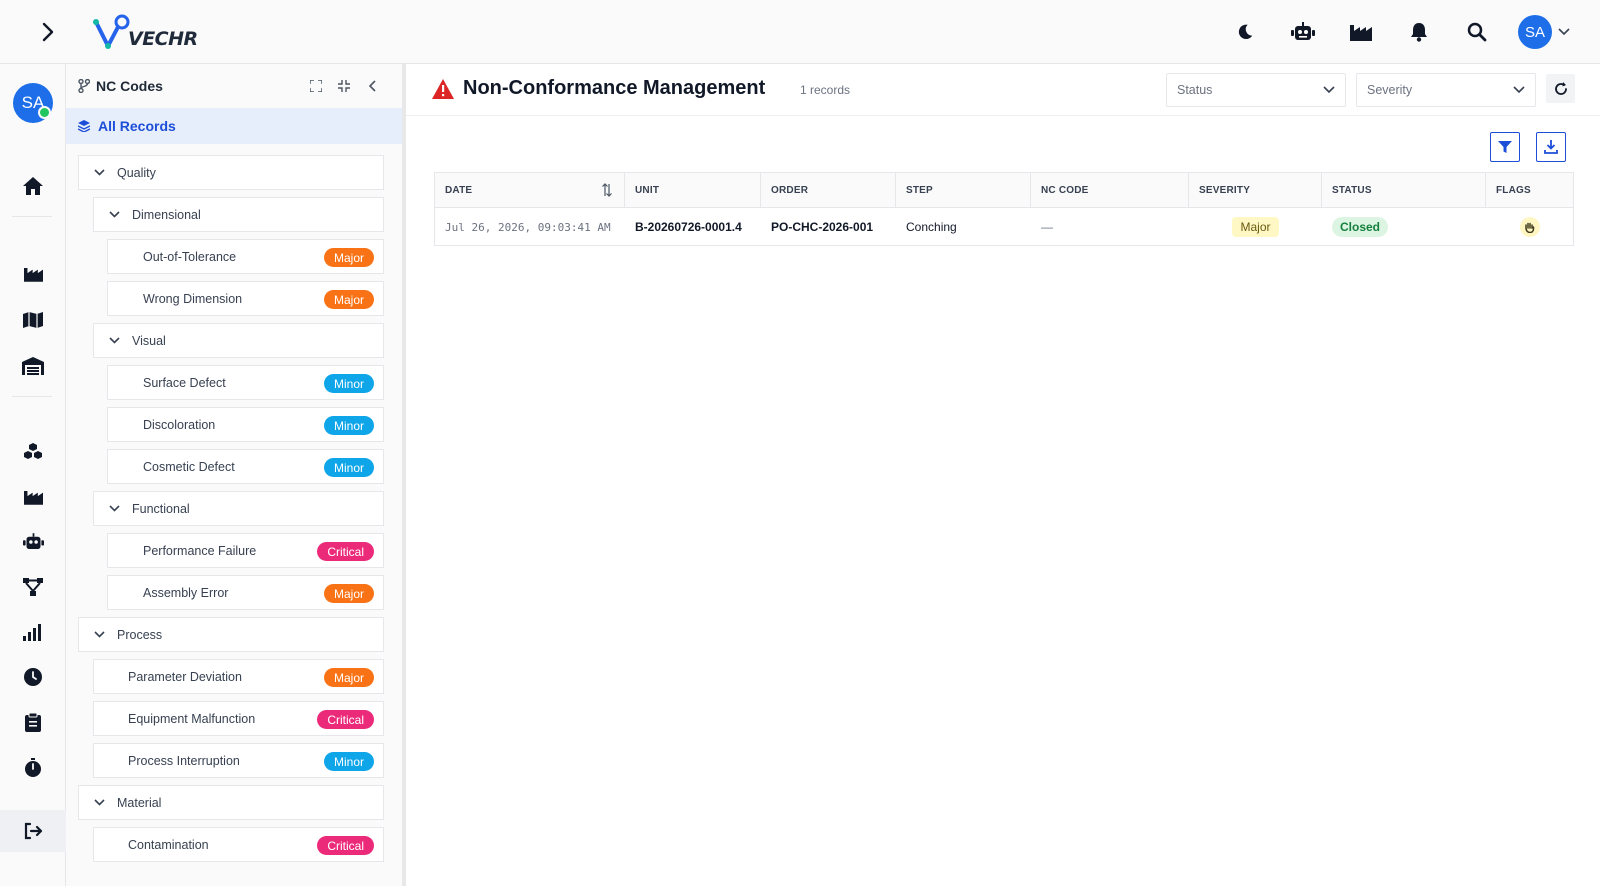 The width and height of the screenshot is (1600, 886). What do you see at coordinates (186, 592) in the screenshot?
I see `tree-label: Assembly Error` at bounding box center [186, 592].